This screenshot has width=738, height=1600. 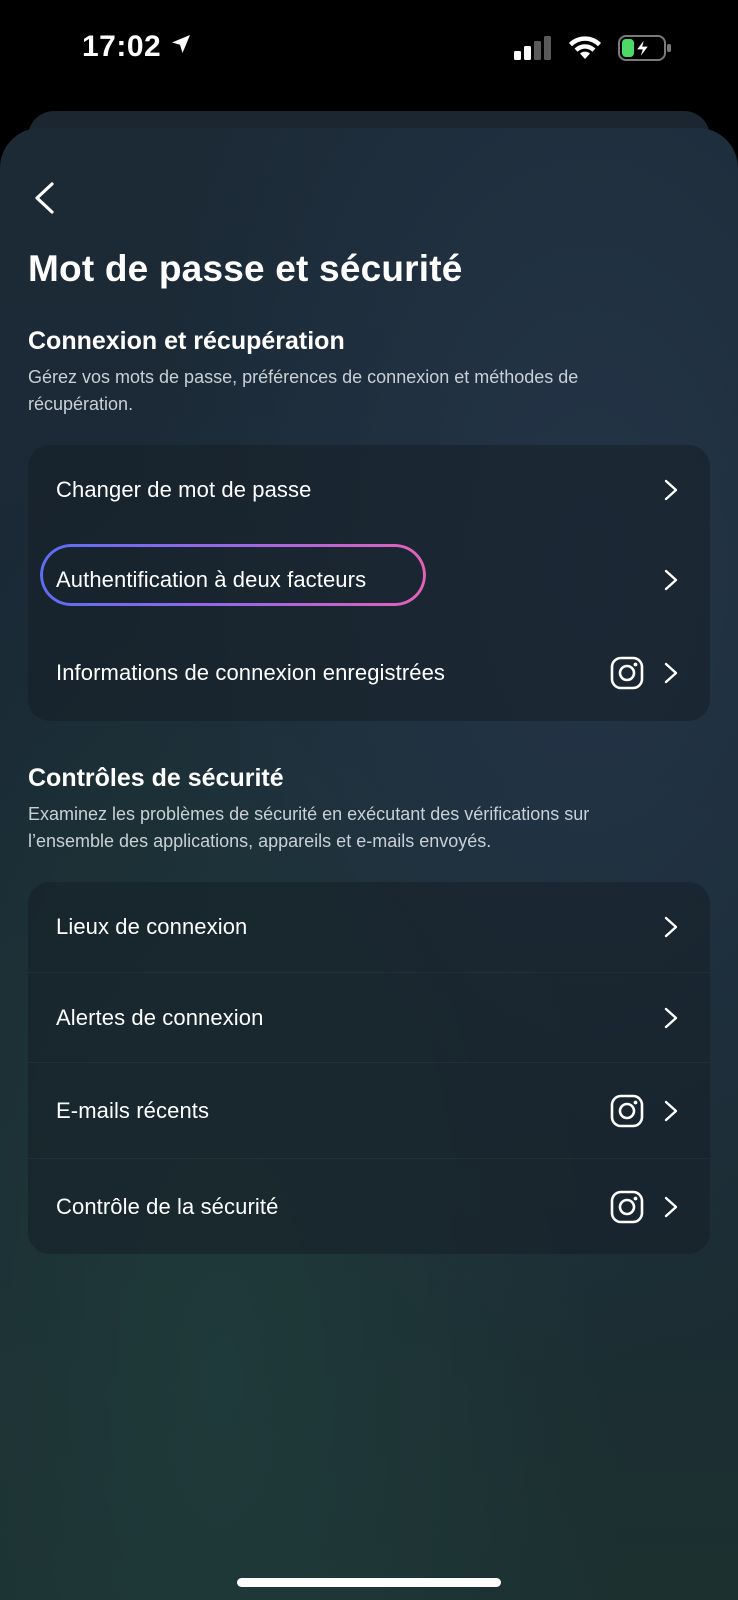 I want to click on location-arrow-icon, so click(x=181, y=47).